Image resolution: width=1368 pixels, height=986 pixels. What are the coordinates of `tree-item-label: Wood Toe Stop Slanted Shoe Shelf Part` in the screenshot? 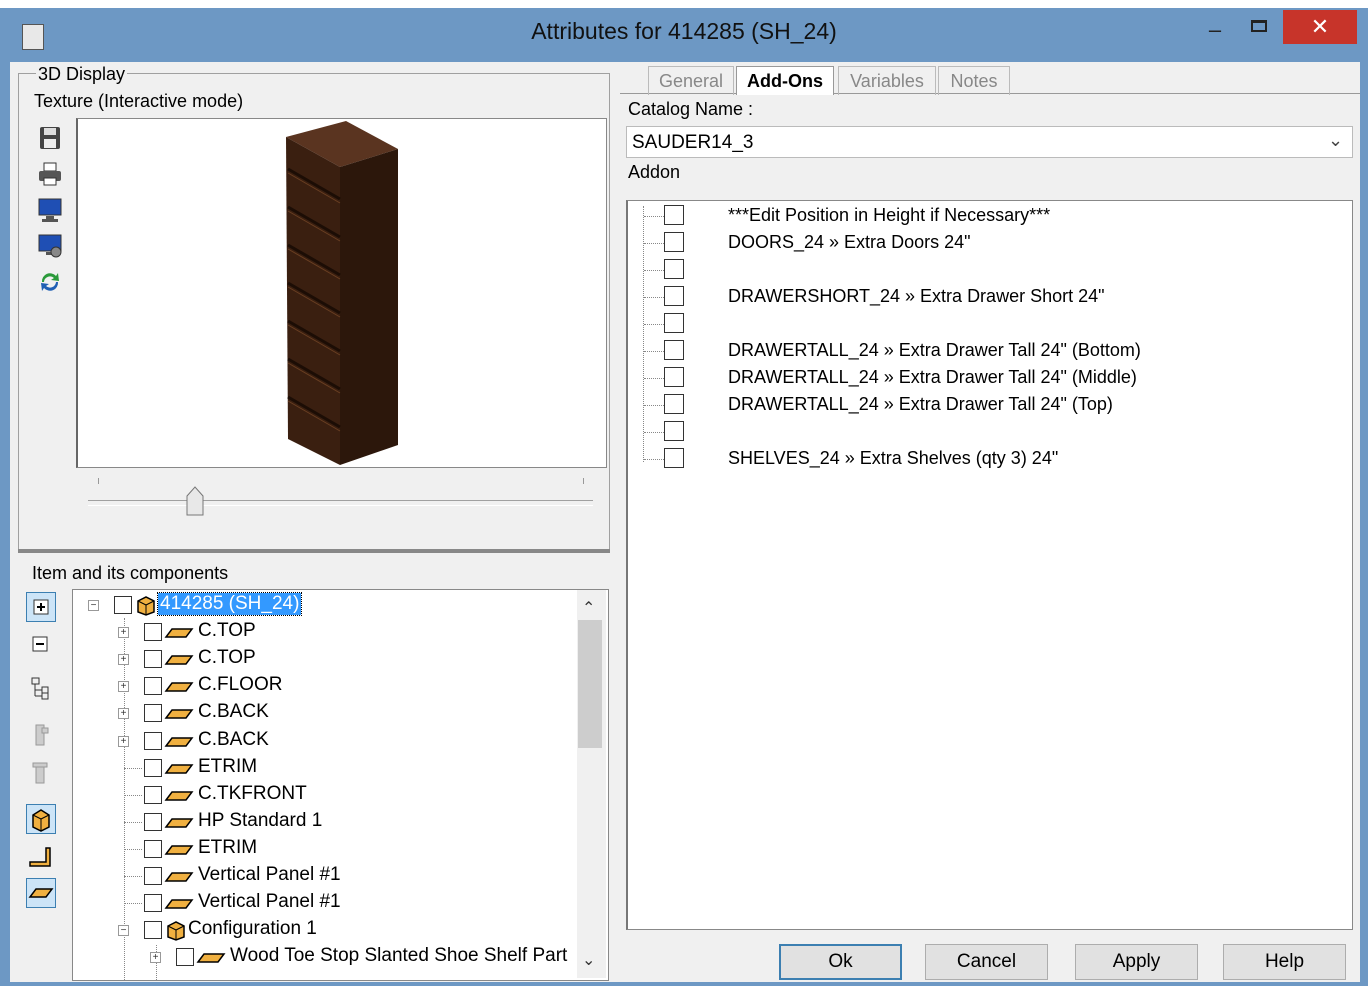 It's located at (399, 955).